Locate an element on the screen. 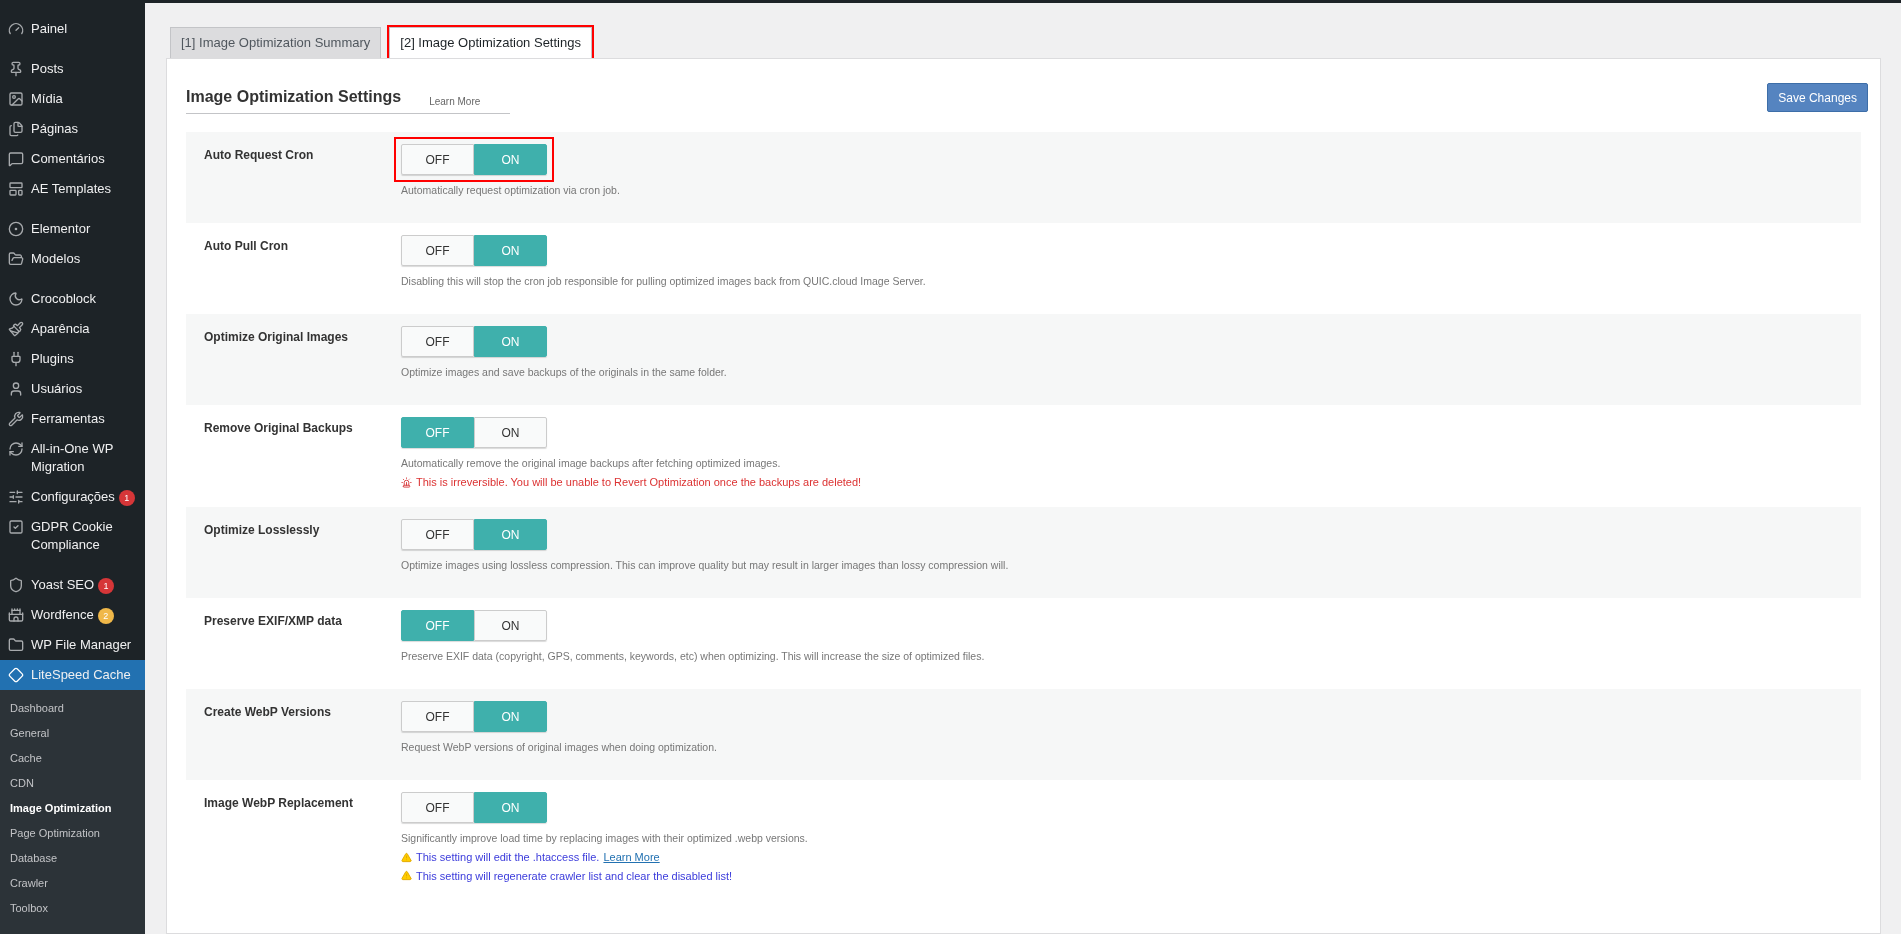 The width and height of the screenshot is (1901, 934). pages-icon is located at coordinates (16, 129).